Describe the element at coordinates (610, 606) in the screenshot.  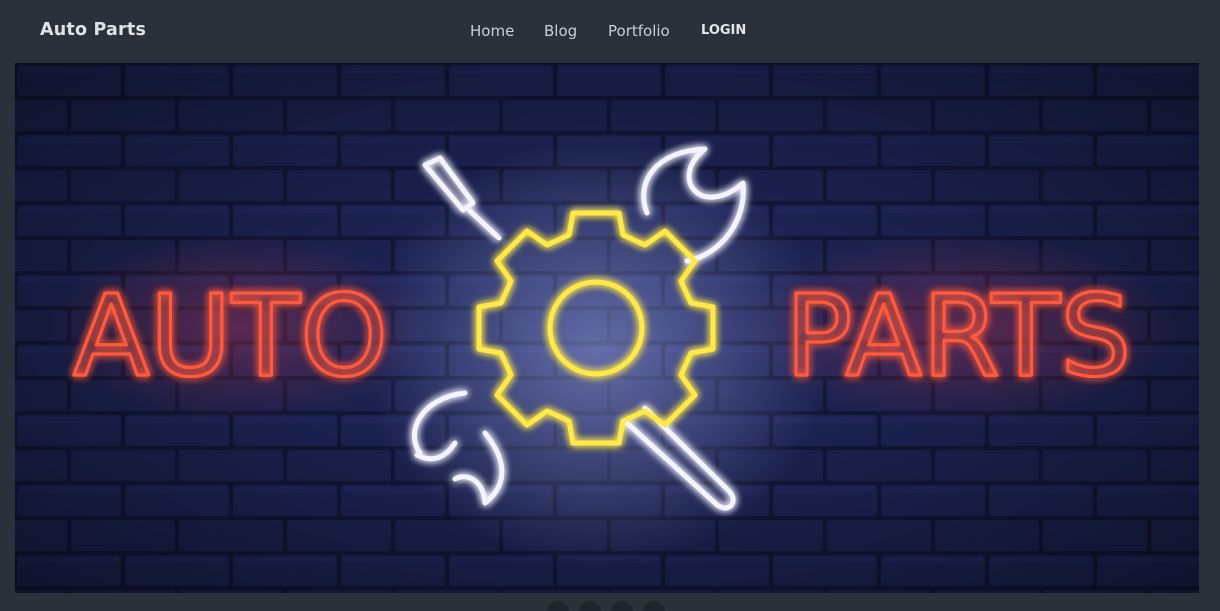
I see `carousel-indicators` at that location.